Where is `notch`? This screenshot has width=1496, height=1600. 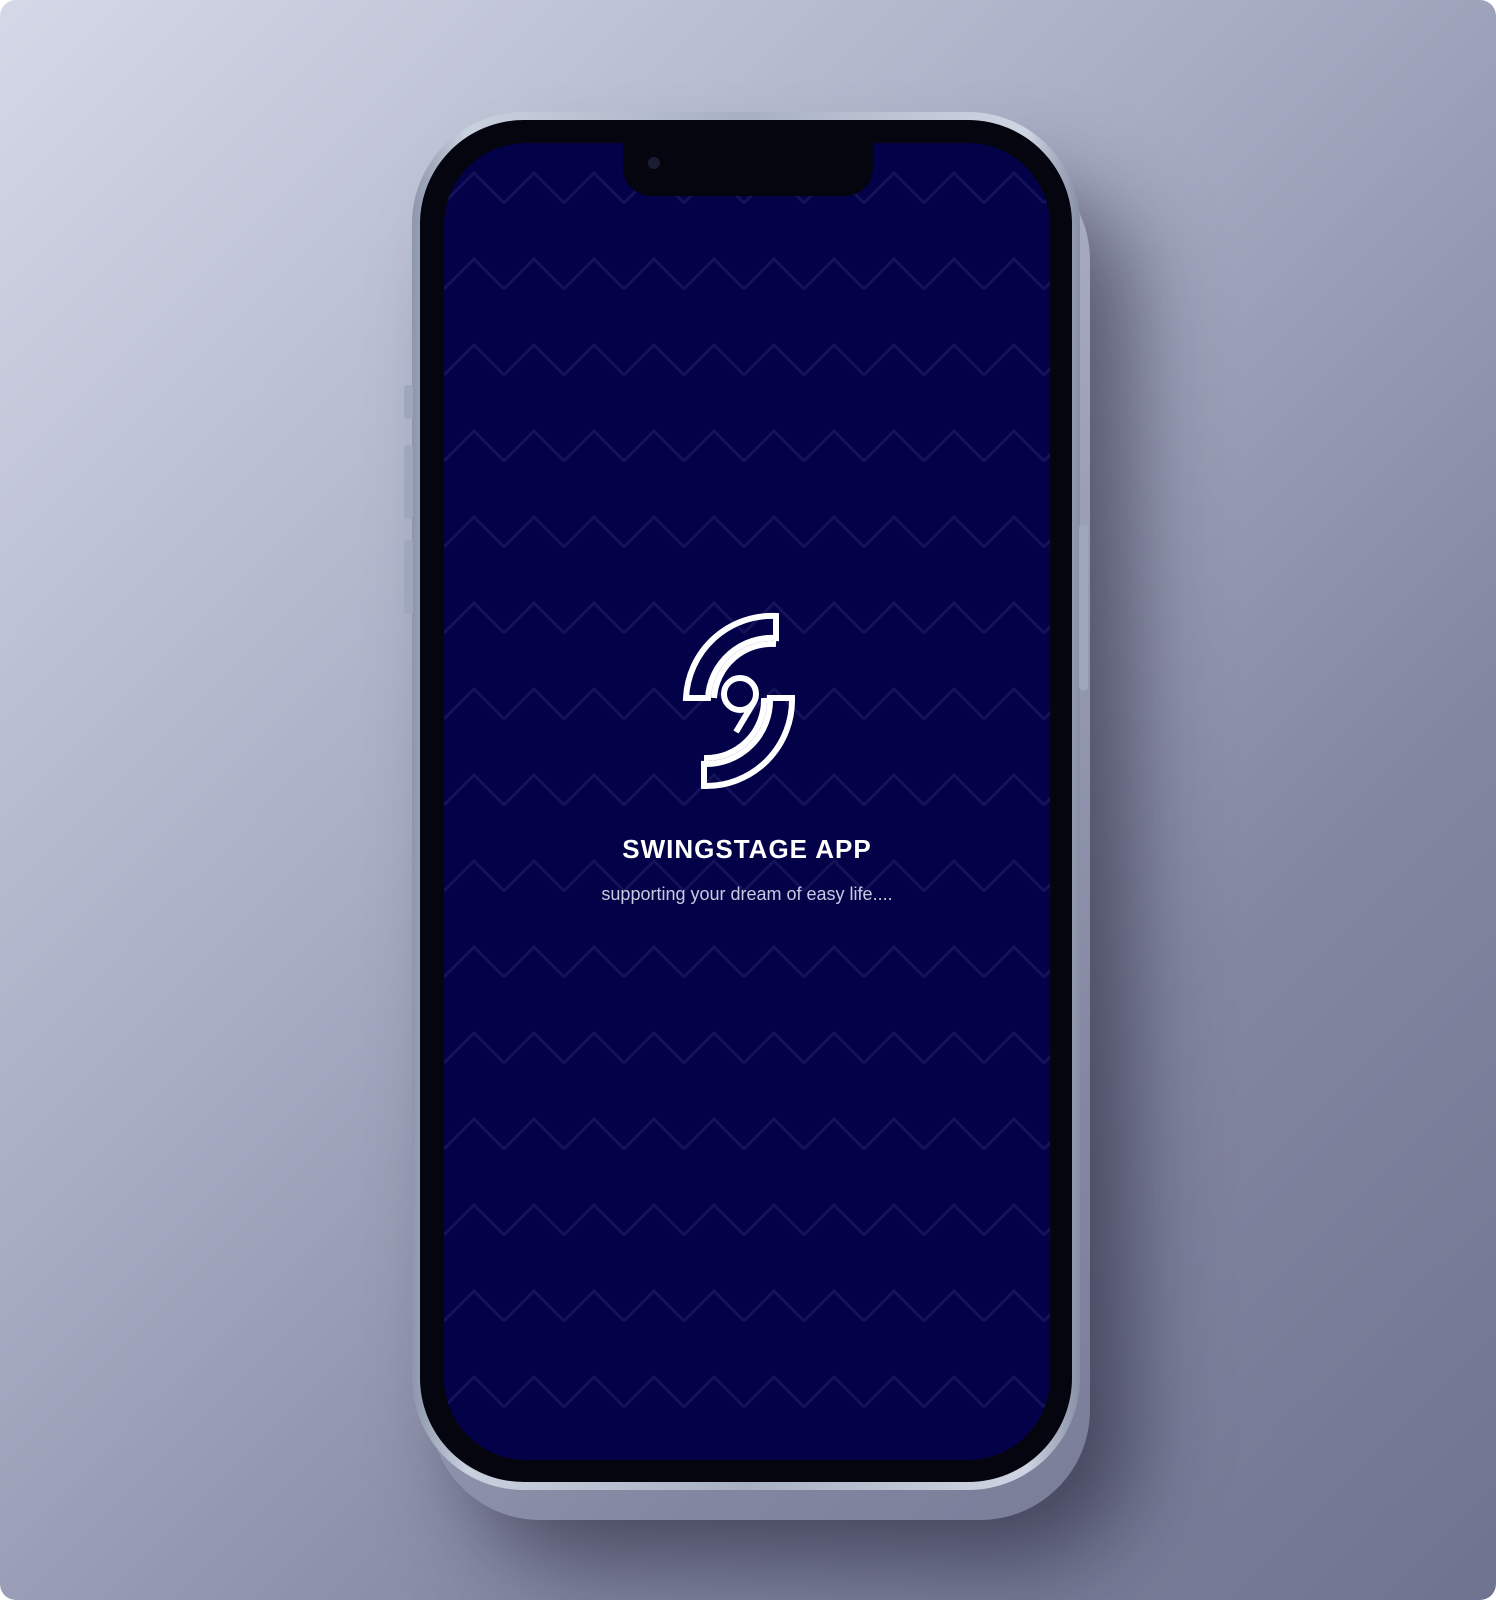
notch is located at coordinates (748, 168).